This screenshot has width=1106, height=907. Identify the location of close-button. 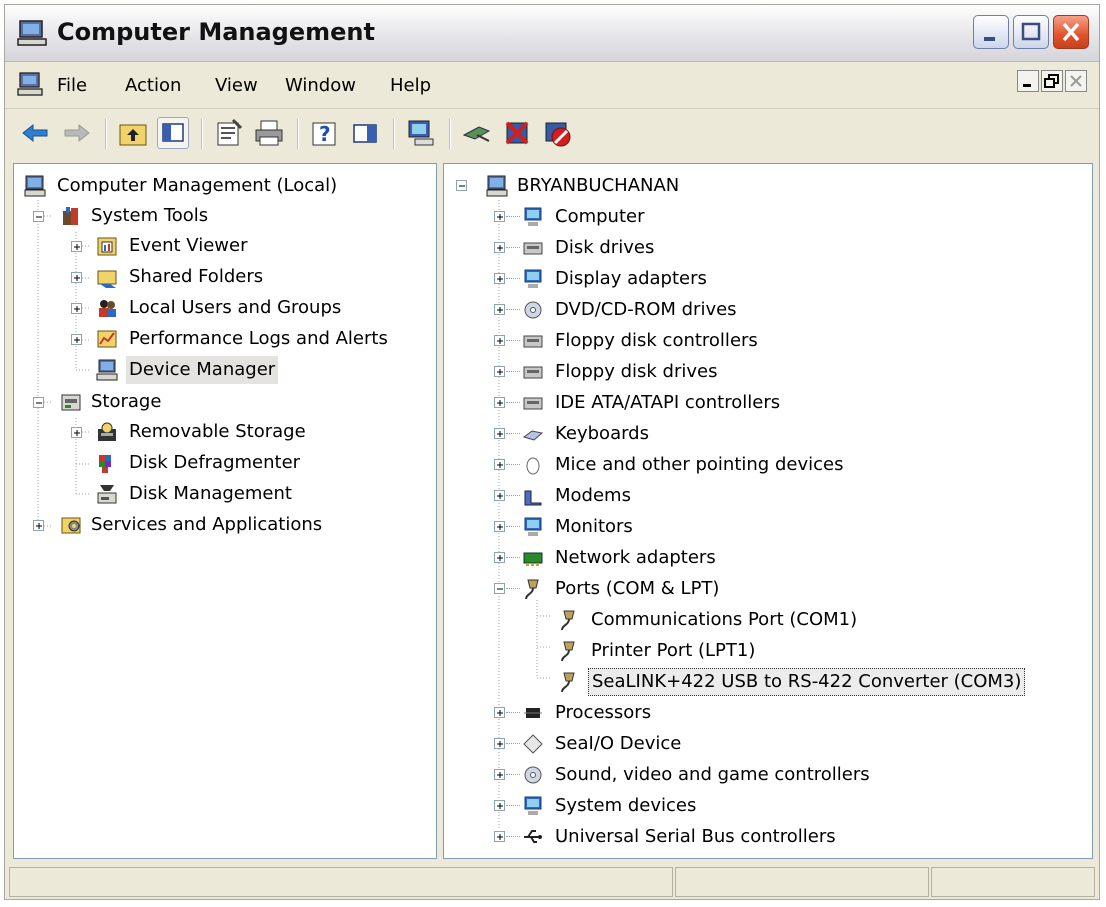
(1071, 32).